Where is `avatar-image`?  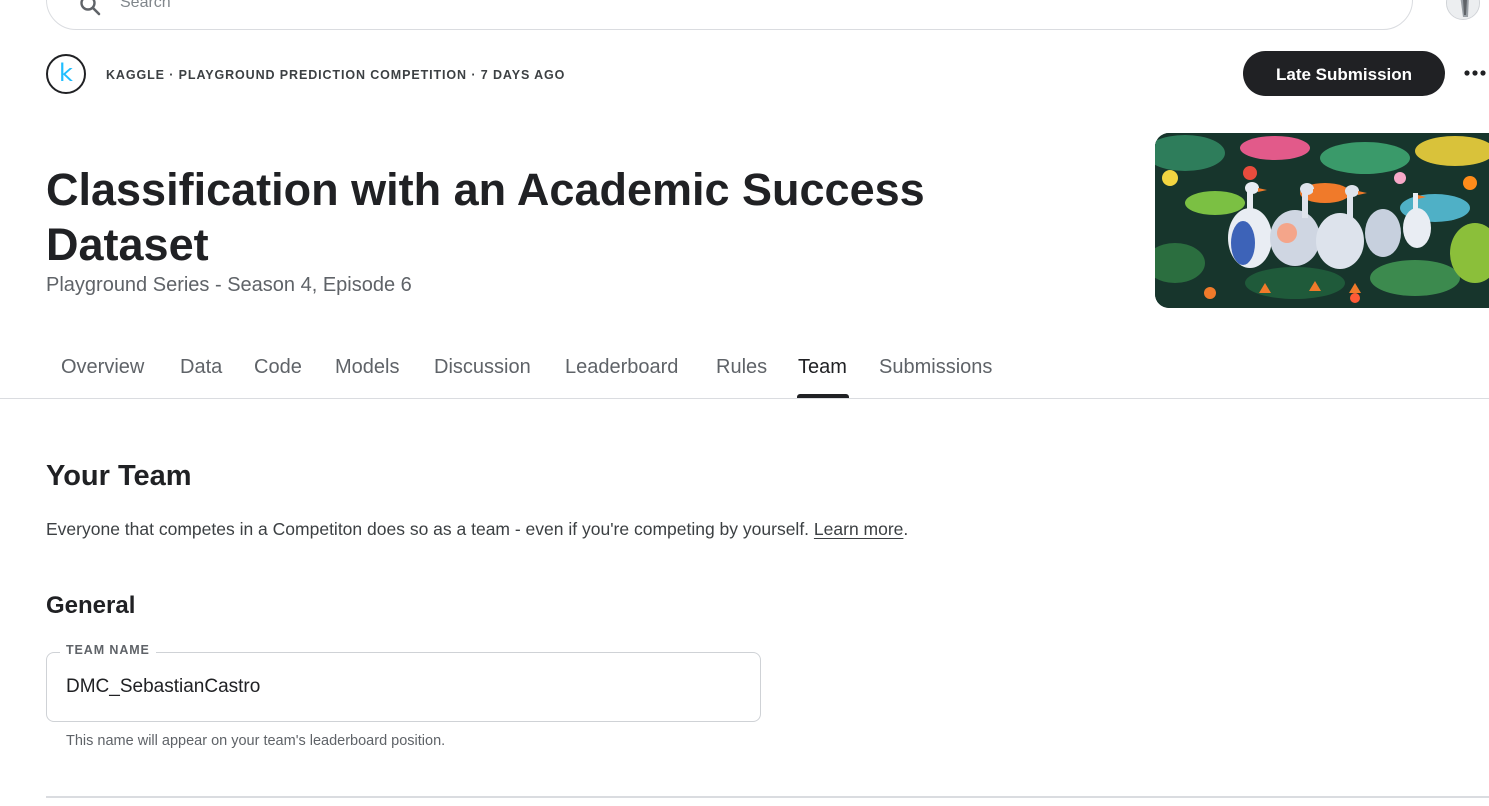 avatar-image is located at coordinates (1463, 9).